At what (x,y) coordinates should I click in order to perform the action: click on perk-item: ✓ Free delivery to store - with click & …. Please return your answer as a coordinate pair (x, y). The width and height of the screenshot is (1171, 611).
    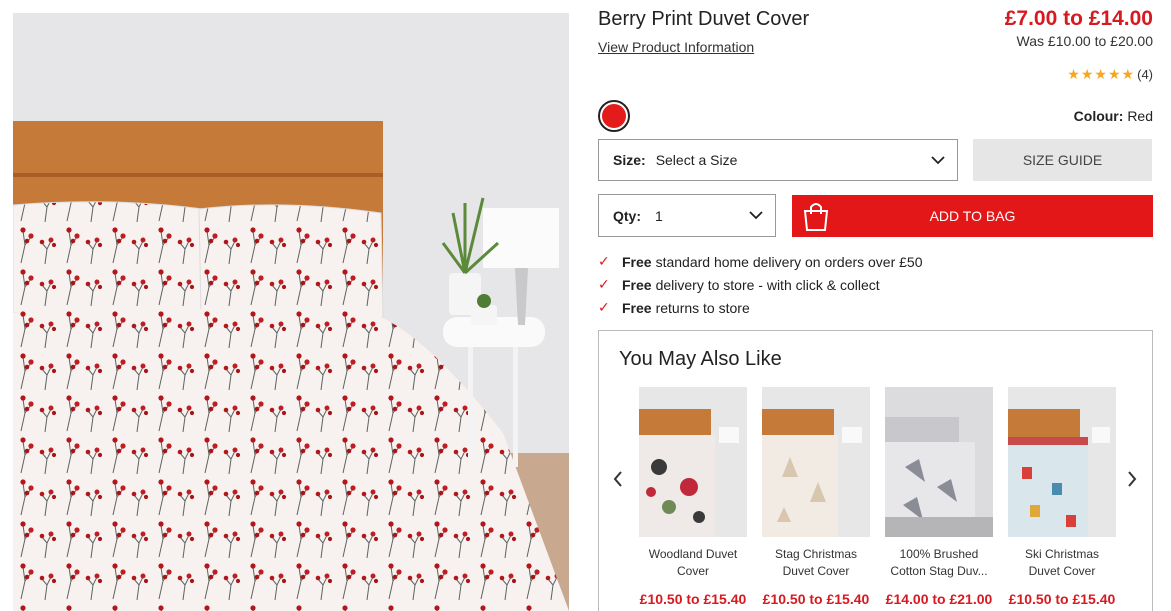
    Looking at the image, I should click on (760, 284).